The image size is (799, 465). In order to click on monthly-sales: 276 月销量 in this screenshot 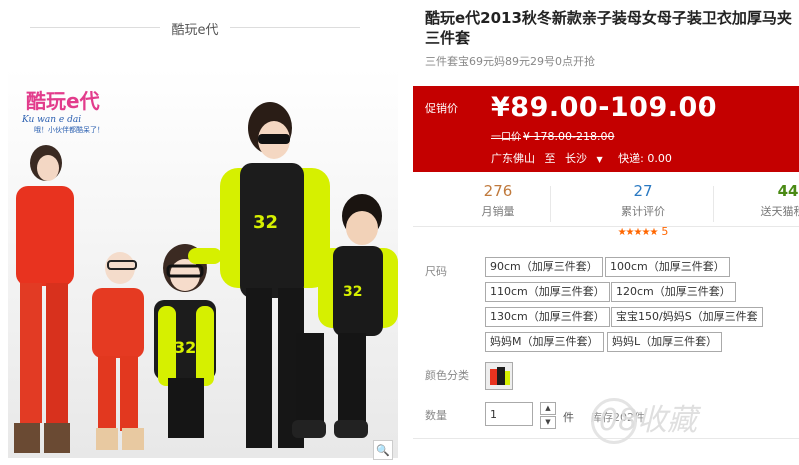, I will do `click(498, 200)`.